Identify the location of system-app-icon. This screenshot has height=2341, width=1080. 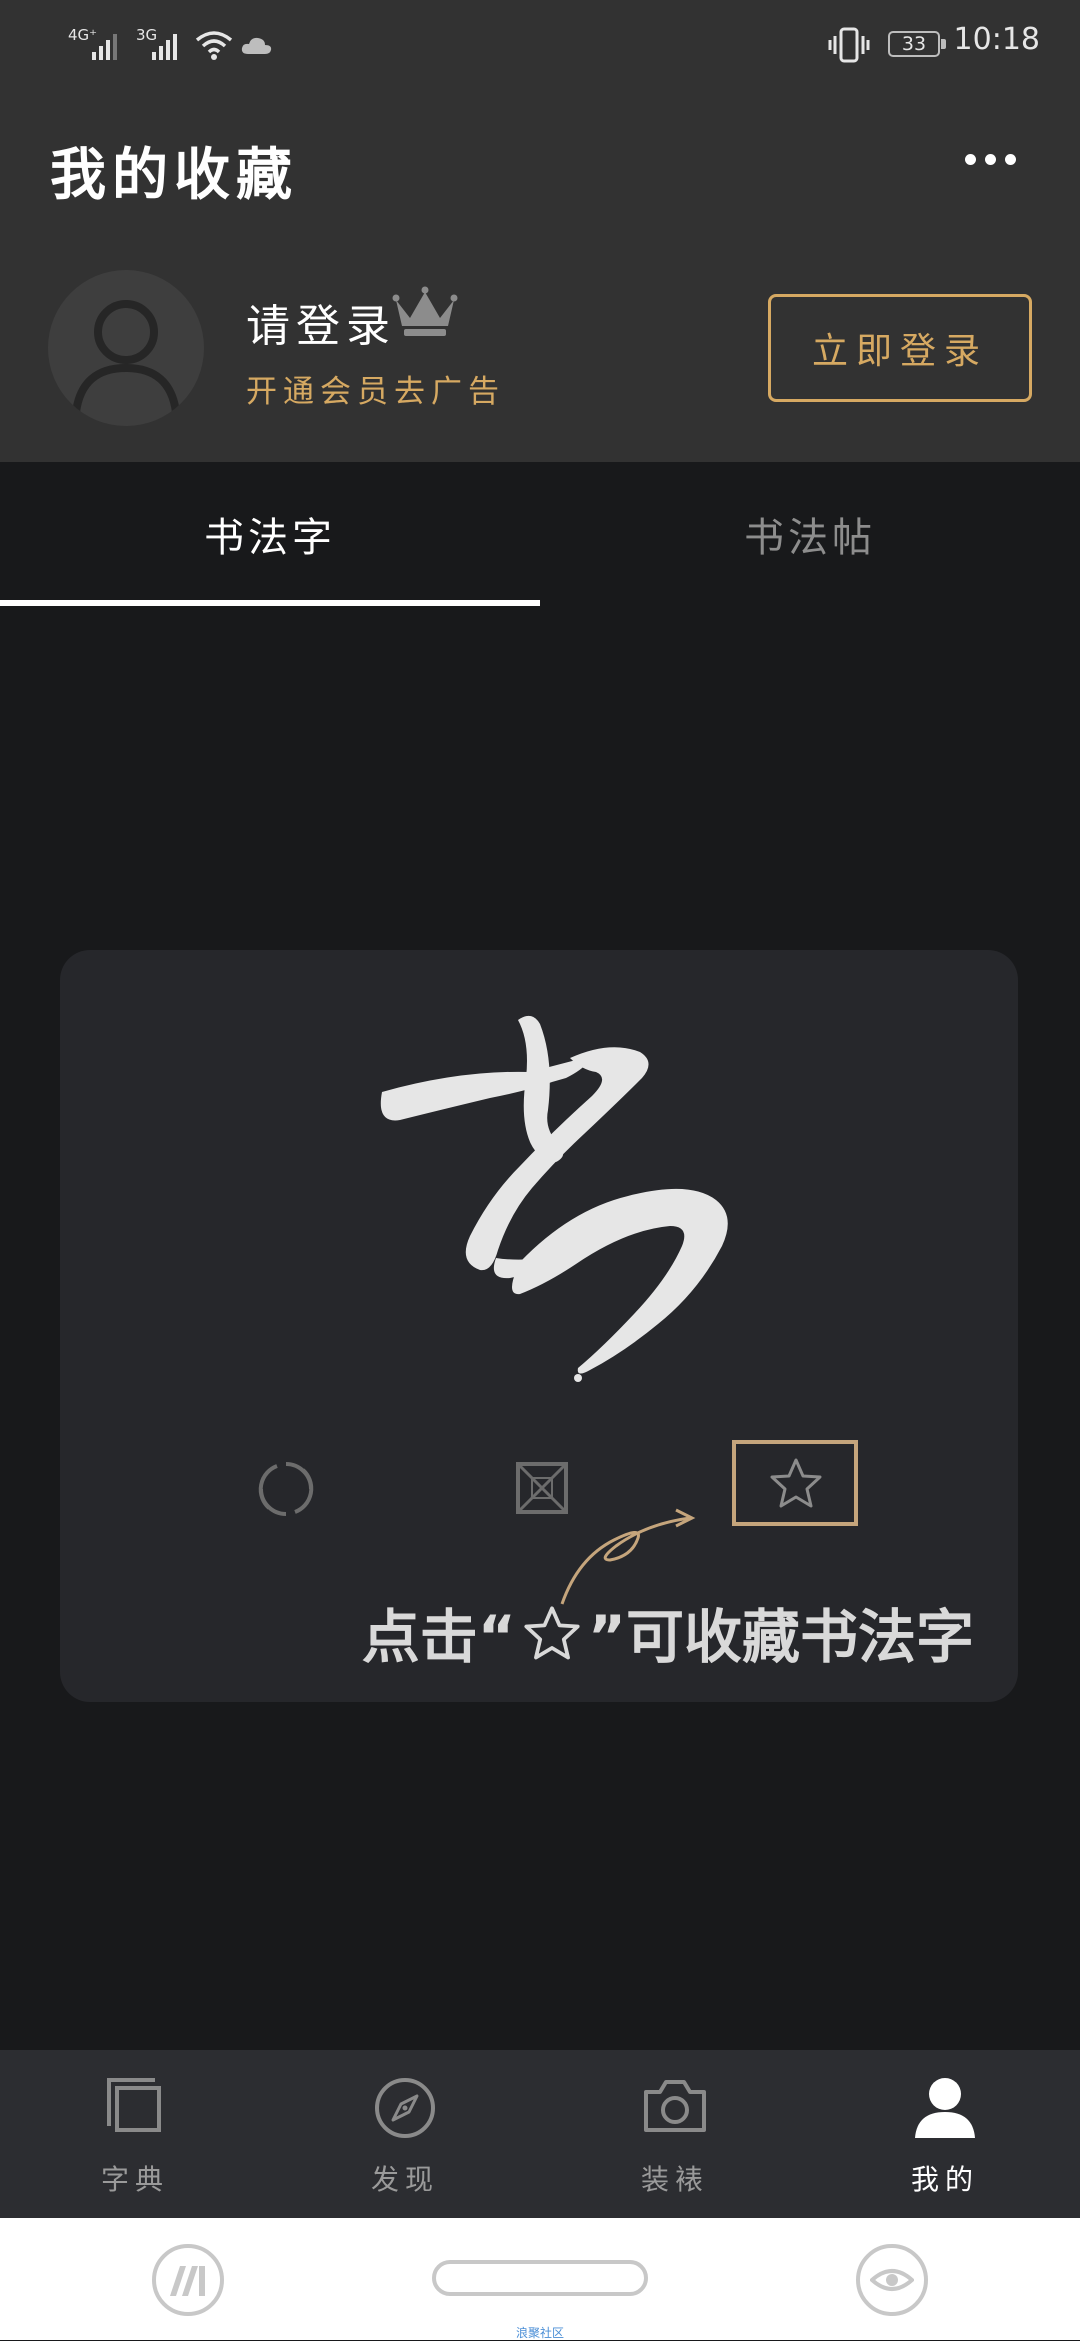
(188, 2280).